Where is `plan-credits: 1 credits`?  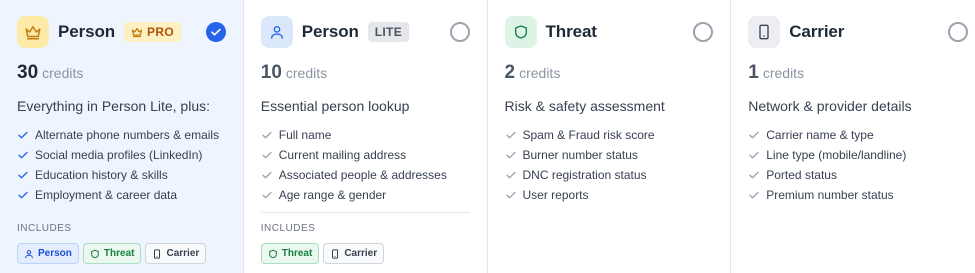
plan-credits: 1 credits is located at coordinates (861, 75).